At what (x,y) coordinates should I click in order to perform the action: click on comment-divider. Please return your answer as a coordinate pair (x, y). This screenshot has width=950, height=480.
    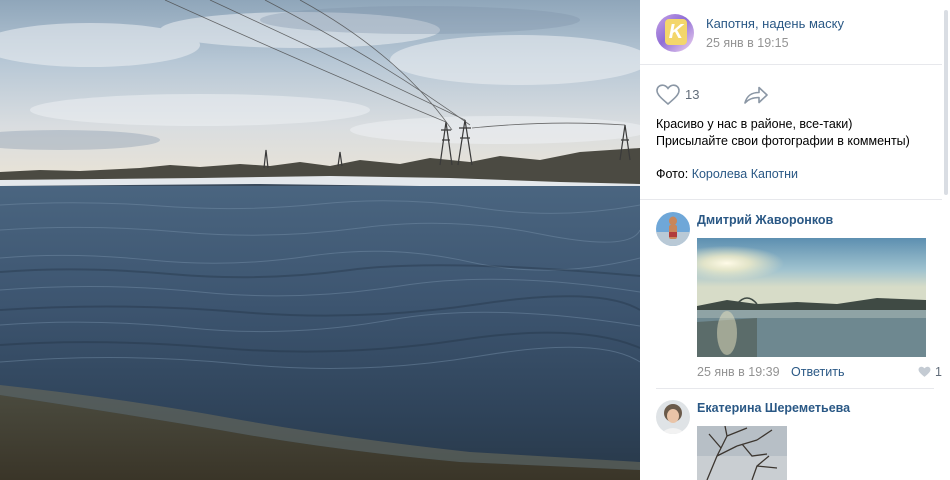
    Looking at the image, I should click on (795, 388).